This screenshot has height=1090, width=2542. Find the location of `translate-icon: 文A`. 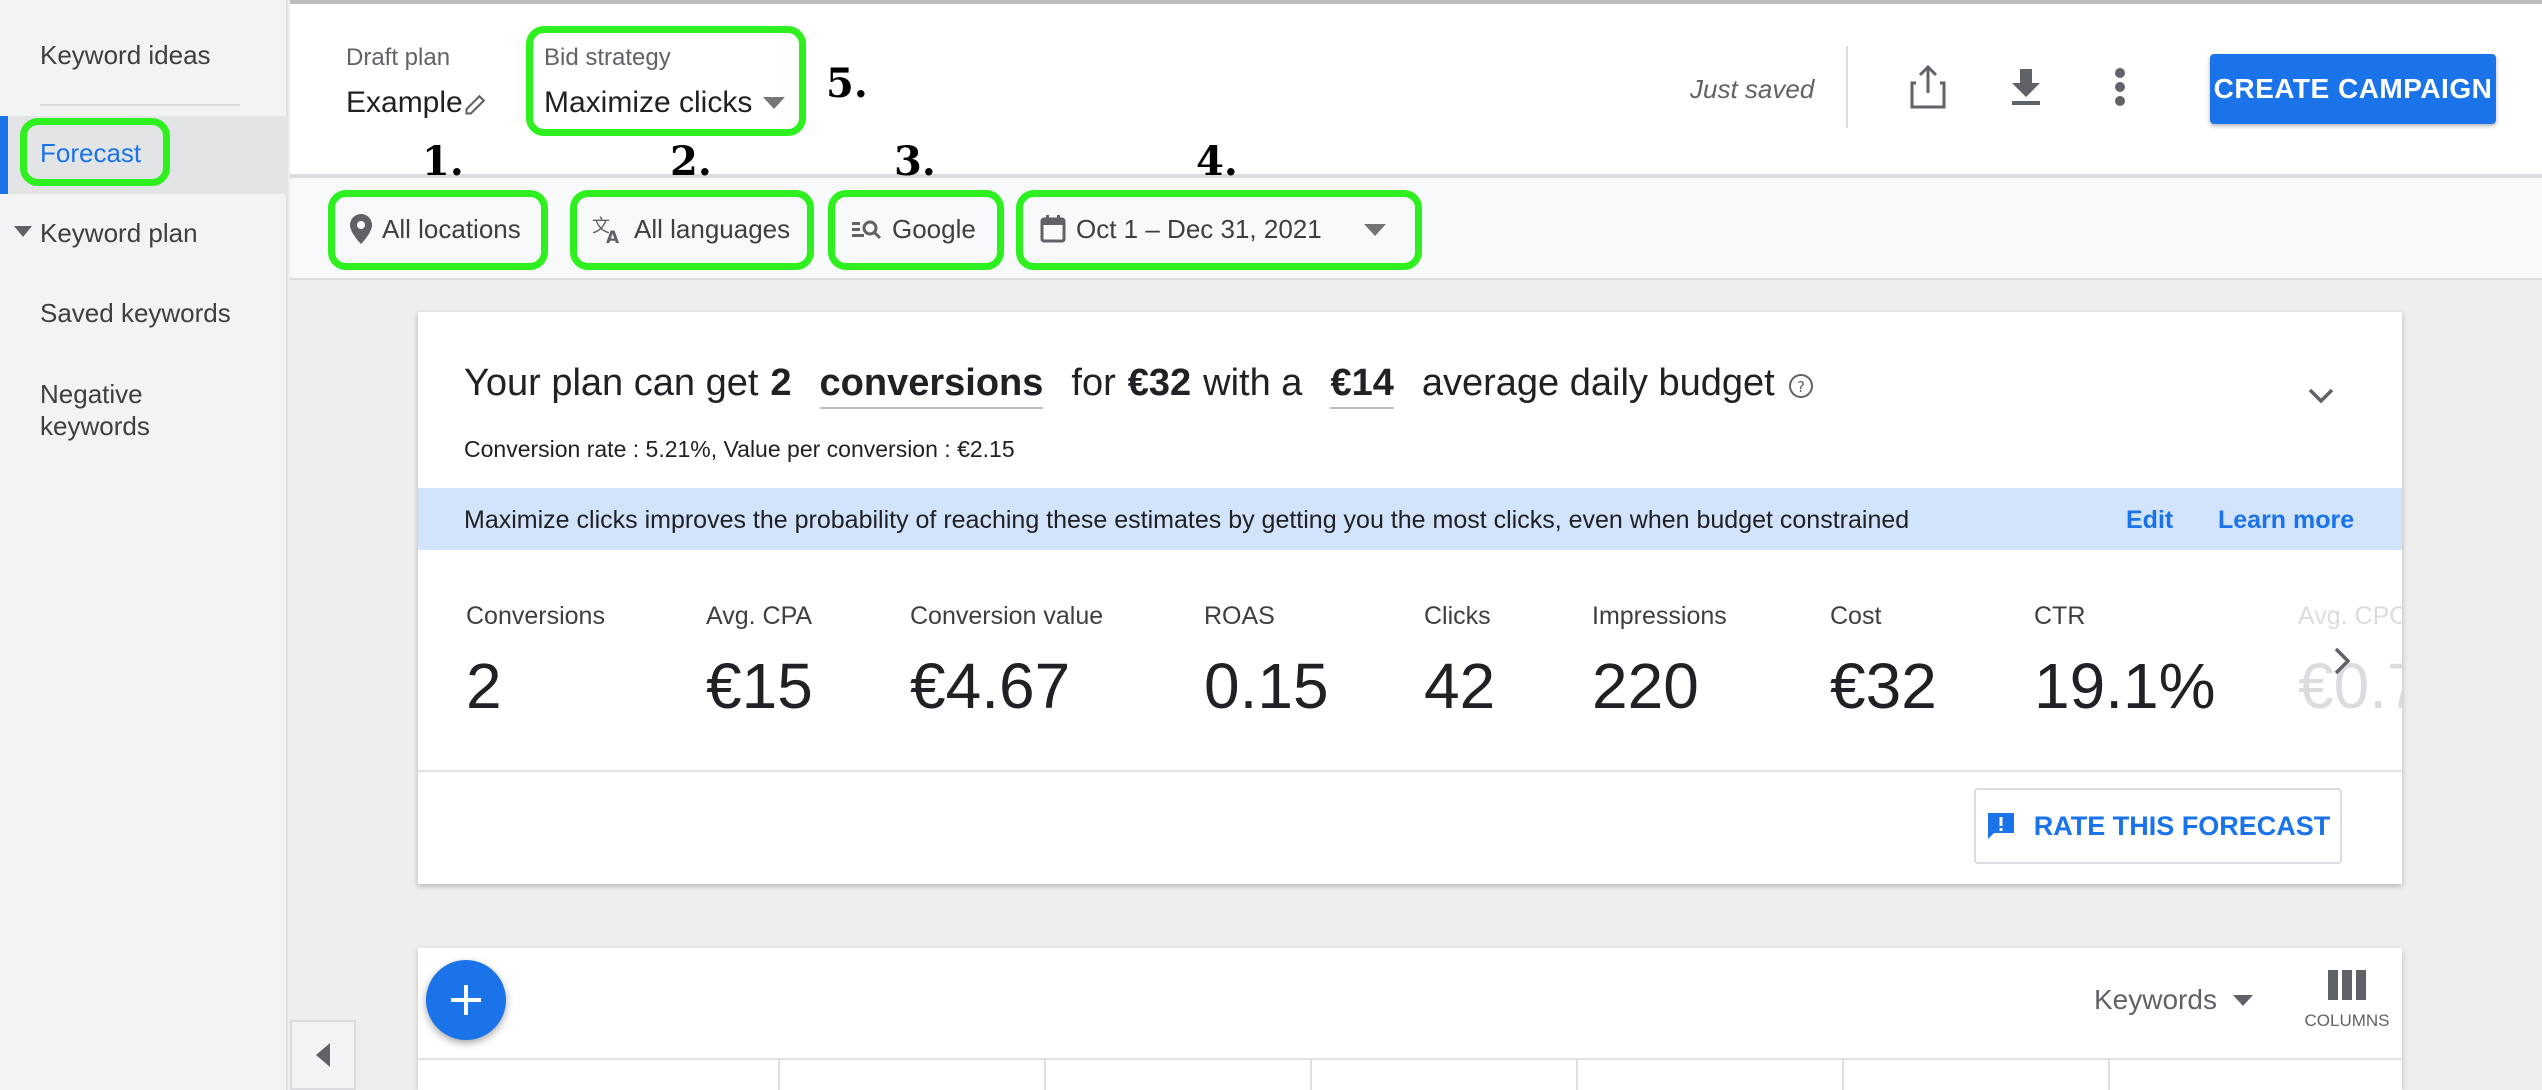

translate-icon: 文A is located at coordinates (606, 230).